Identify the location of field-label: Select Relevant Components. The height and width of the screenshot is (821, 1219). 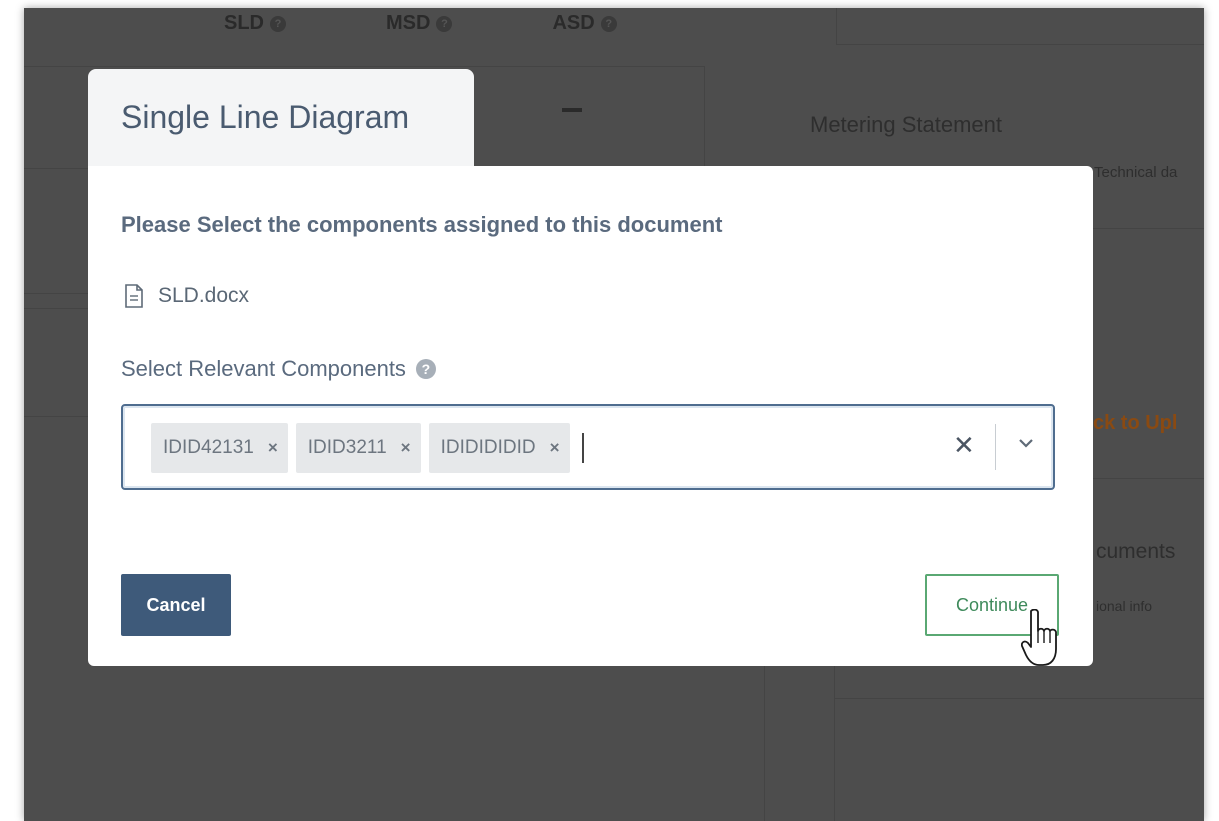
(263, 368).